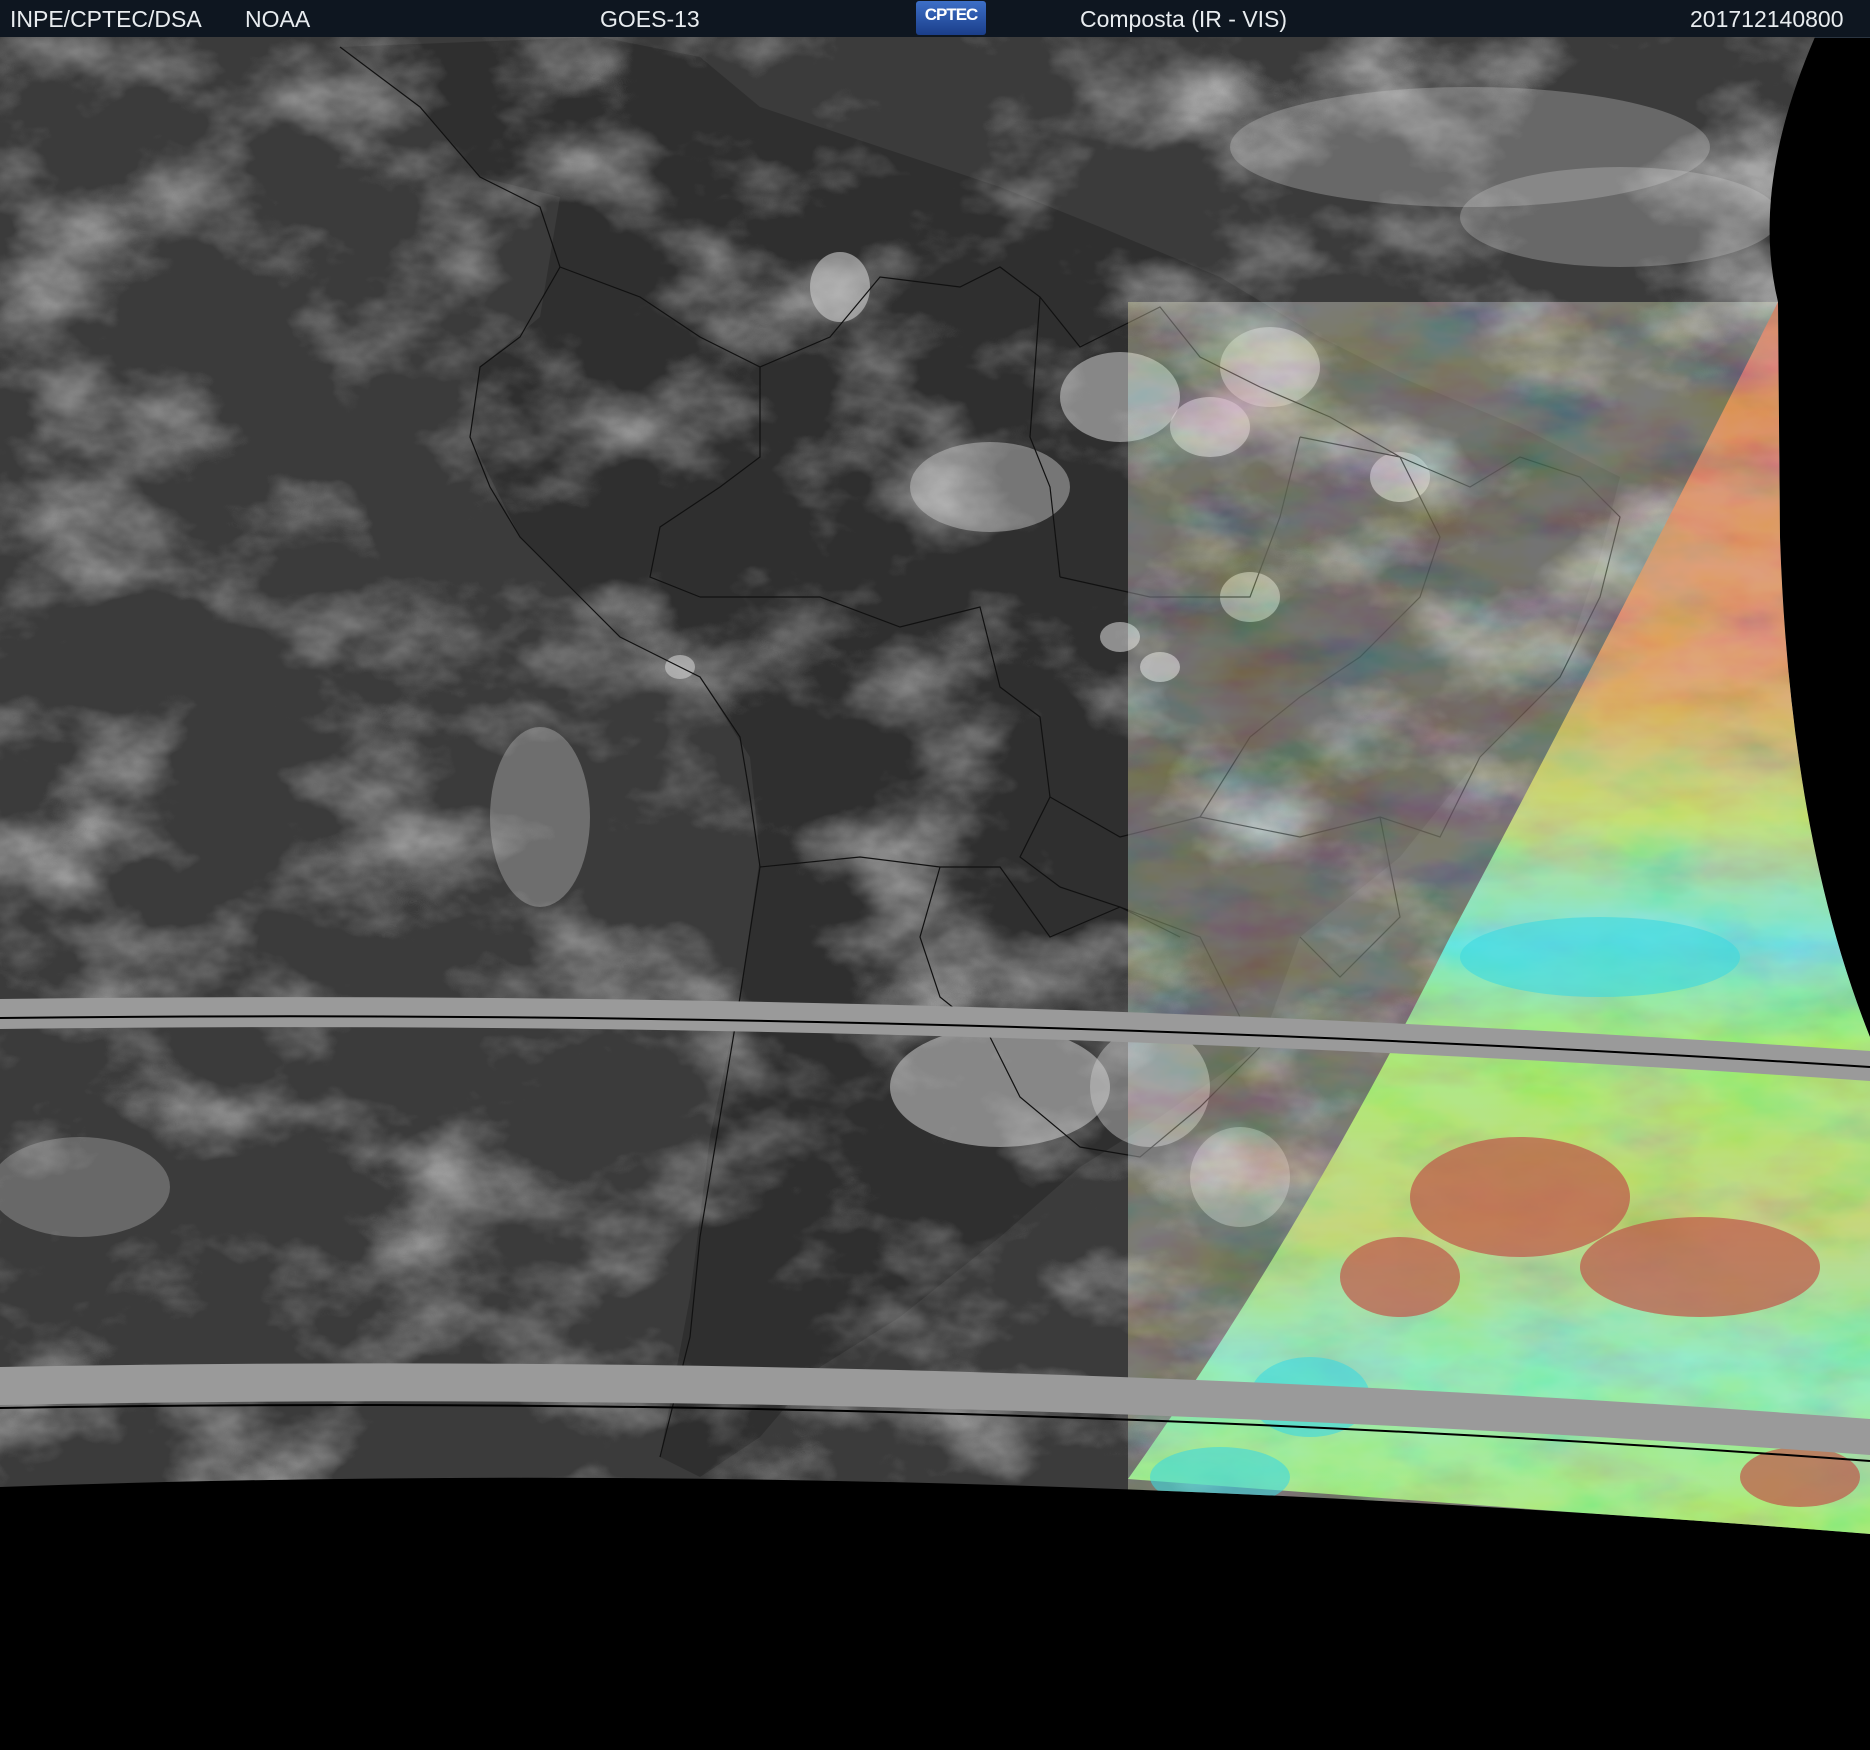 The width and height of the screenshot is (1870, 1750). I want to click on satellite-label: GOES-13, so click(650, 19).